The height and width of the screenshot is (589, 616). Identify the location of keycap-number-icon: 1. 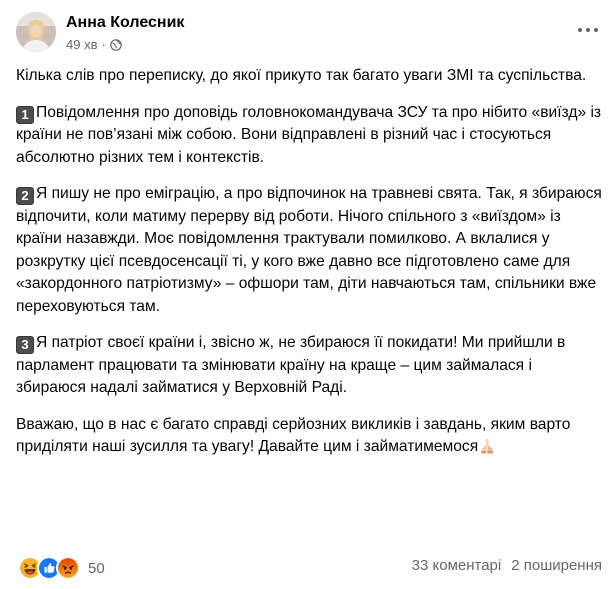
(25, 114).